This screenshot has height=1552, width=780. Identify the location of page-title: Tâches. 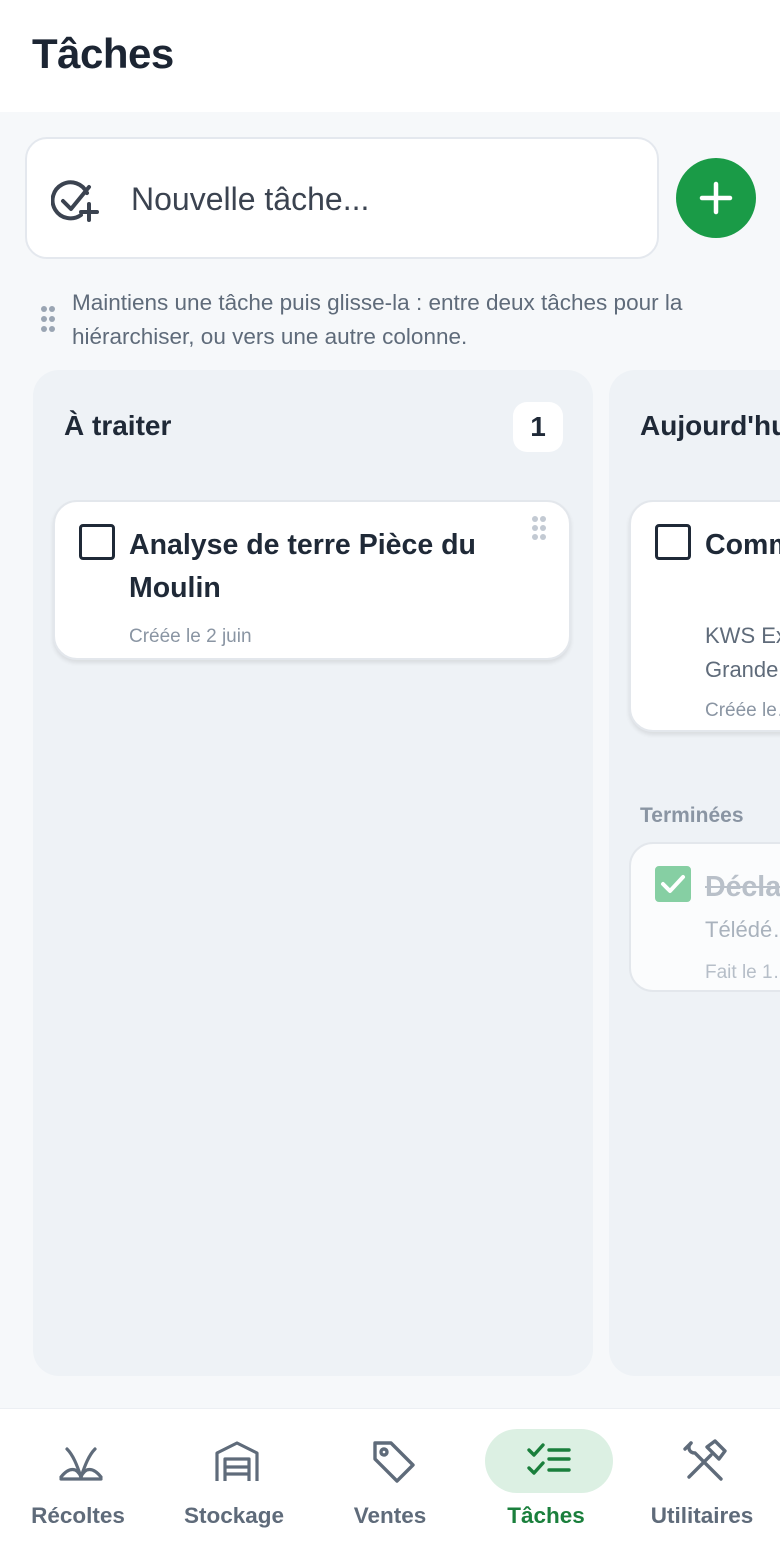
(103, 53).